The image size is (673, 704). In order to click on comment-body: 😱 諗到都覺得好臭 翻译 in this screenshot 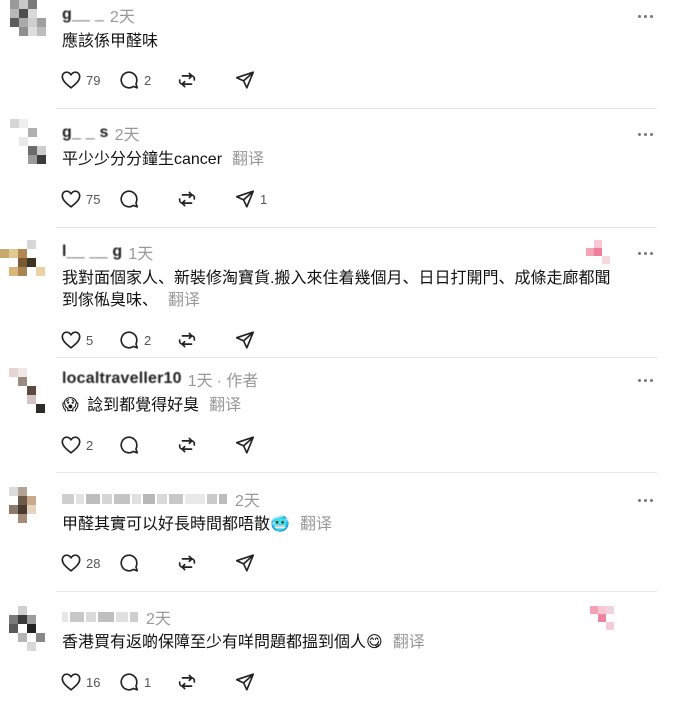, I will do `click(337, 406)`.